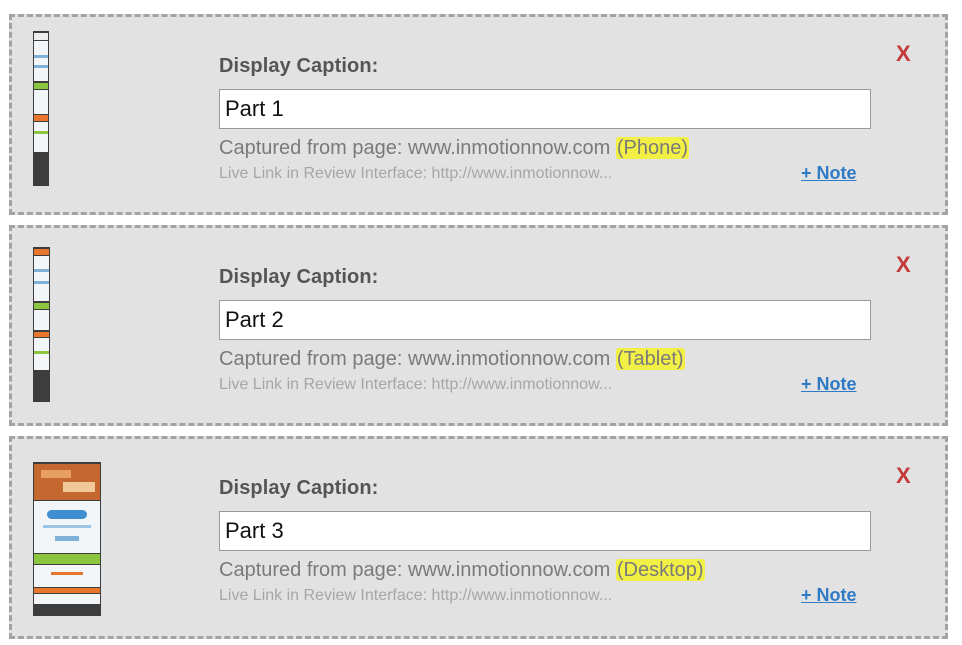  Describe the element at coordinates (41, 324) in the screenshot. I see `tablet-page-thumbnail` at that location.